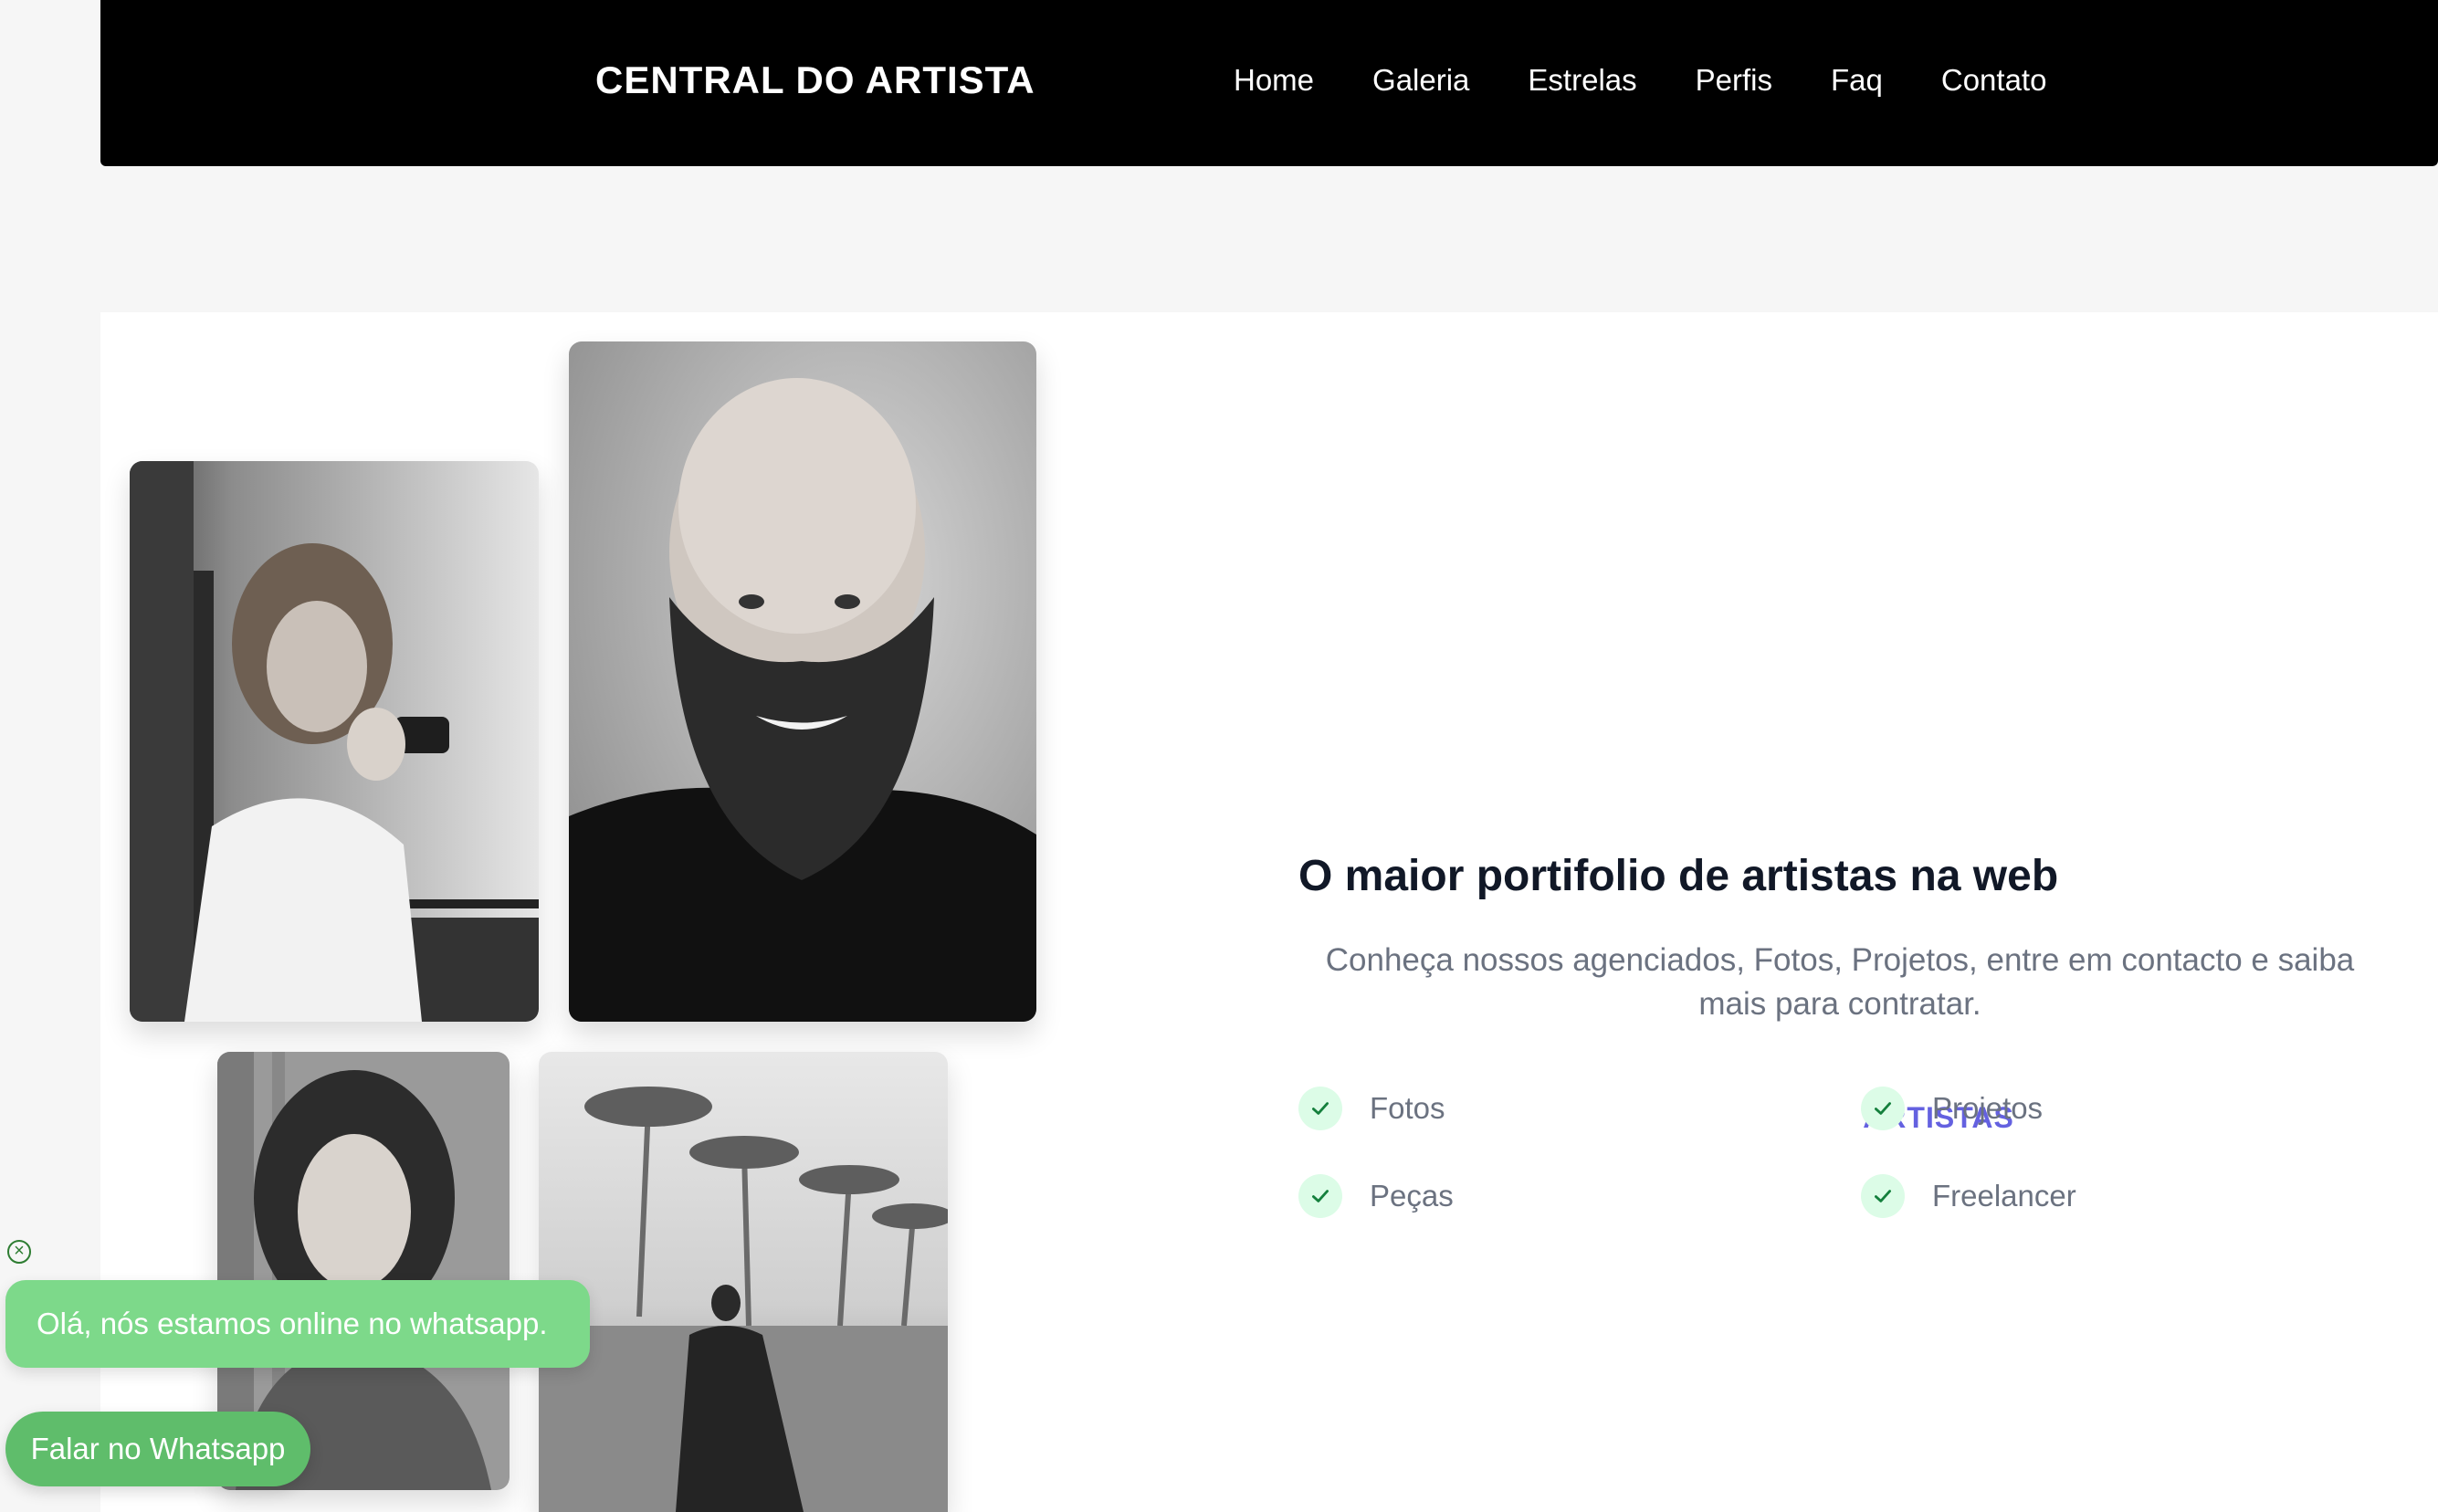 This screenshot has width=2438, height=1512. I want to click on site-logo-text: CENTRAL DO ARTISTA, so click(815, 80).